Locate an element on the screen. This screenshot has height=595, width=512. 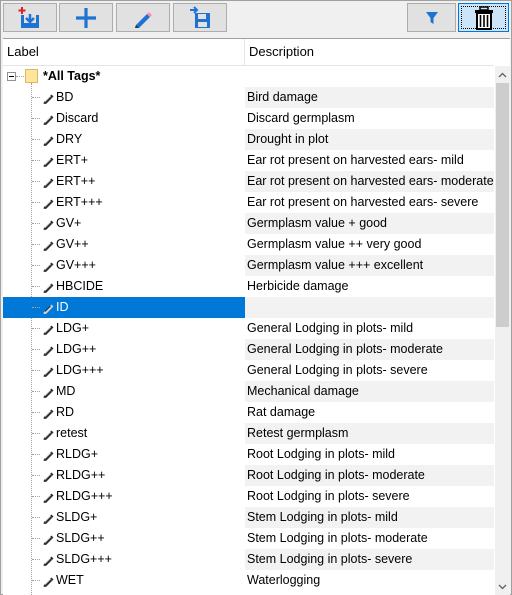
tag-row: Discard Discard germplasm is located at coordinates (248, 118).